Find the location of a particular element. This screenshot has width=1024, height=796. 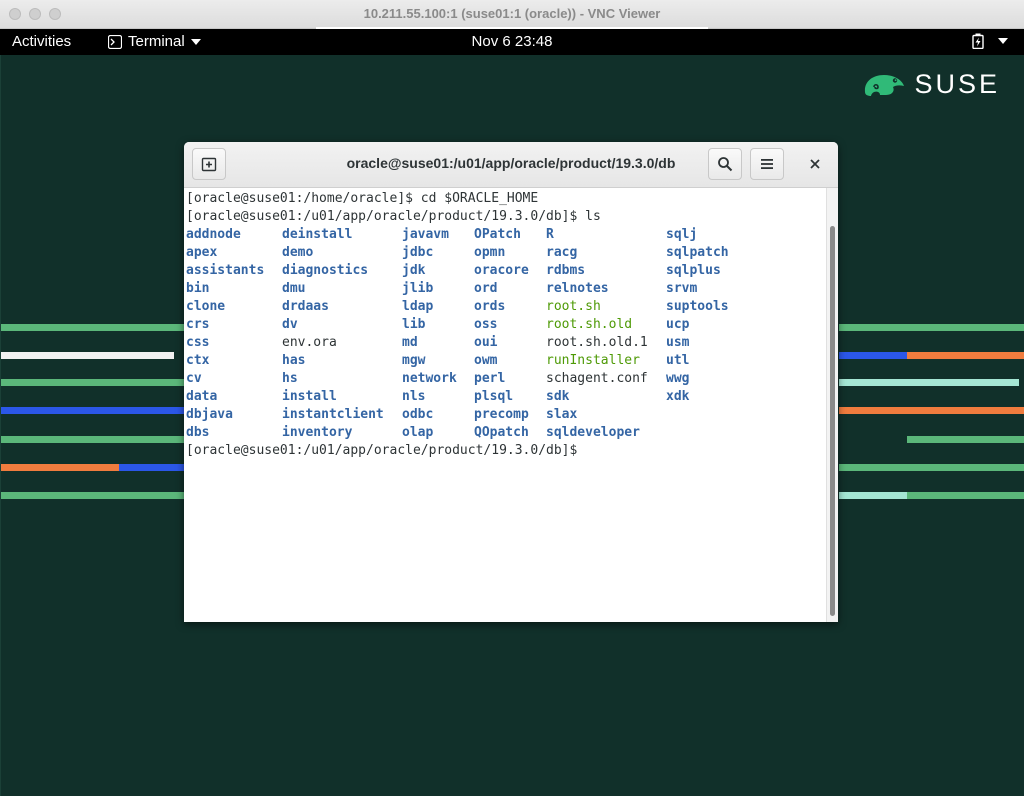

clock: Nov 6 23:48 is located at coordinates (512, 41).